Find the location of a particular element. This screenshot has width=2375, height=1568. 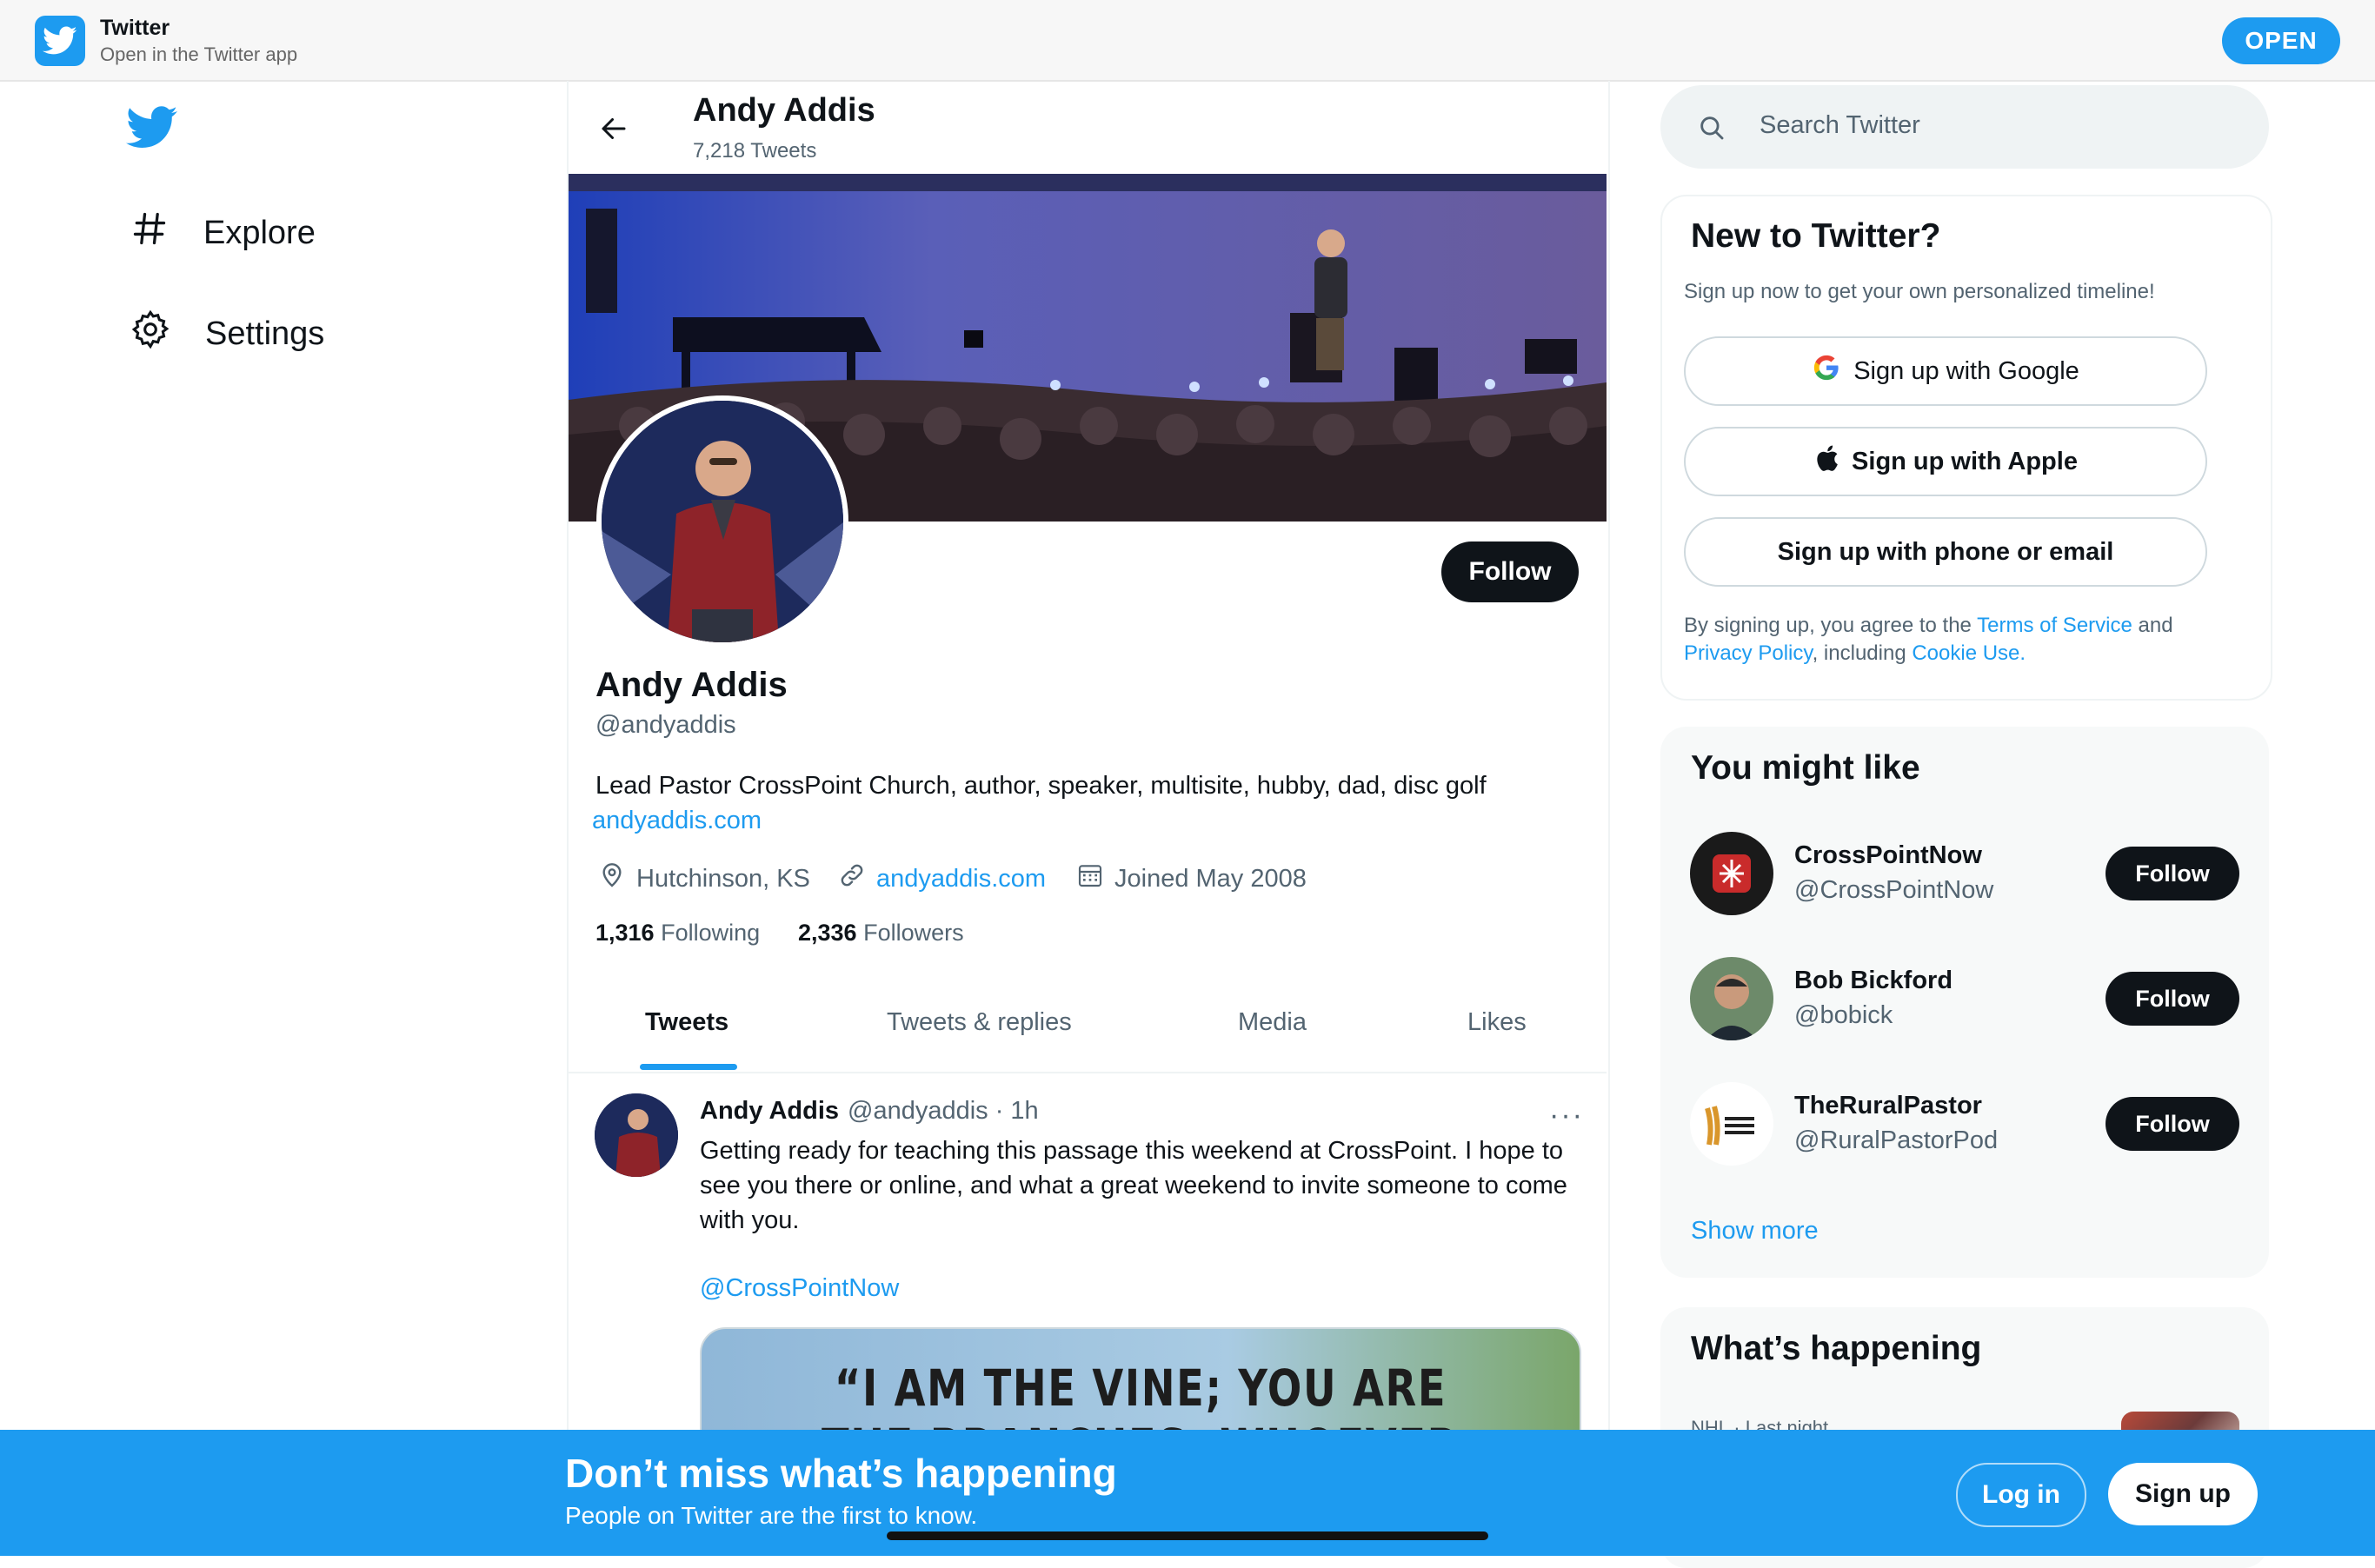

privacy-policy-link: Privacy Policy is located at coordinates (1748, 653).